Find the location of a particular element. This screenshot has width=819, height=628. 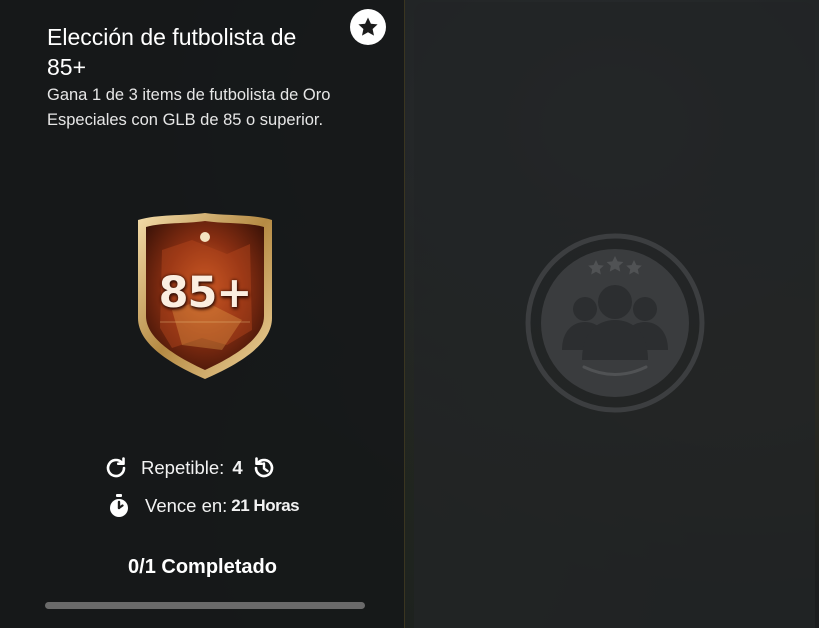

progress-bar is located at coordinates (205, 605).